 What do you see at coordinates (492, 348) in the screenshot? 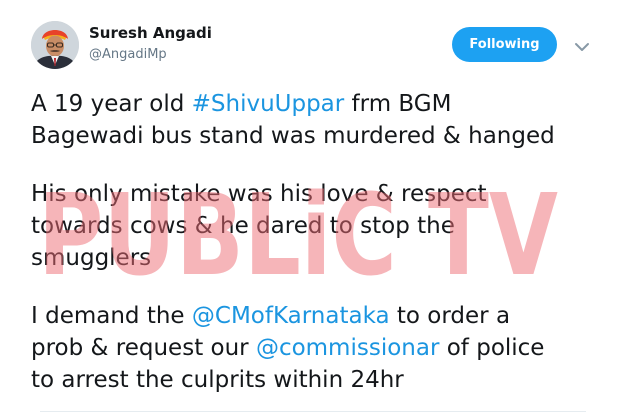
I see `text-segment: of police` at bounding box center [492, 348].